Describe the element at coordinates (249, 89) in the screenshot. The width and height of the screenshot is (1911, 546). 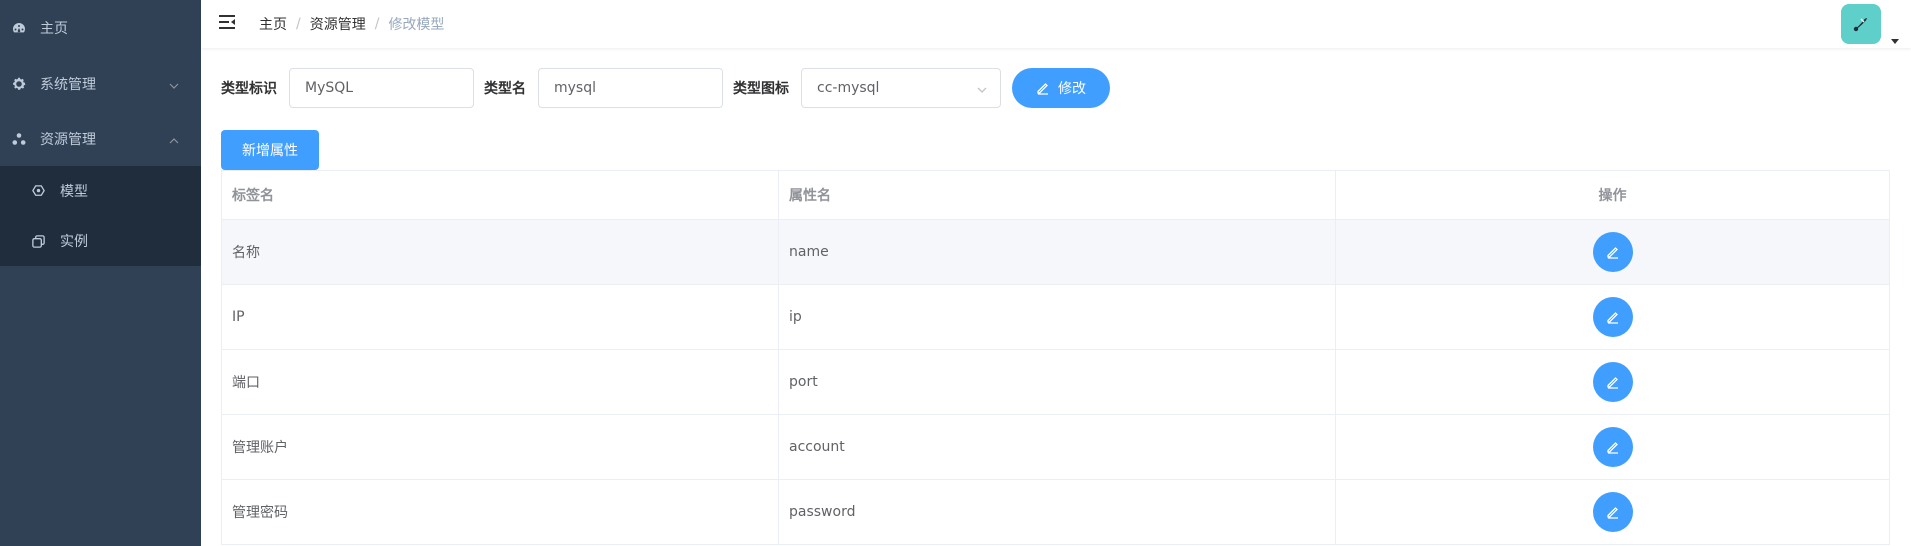
I see `type-id-label: 类型标识` at that location.